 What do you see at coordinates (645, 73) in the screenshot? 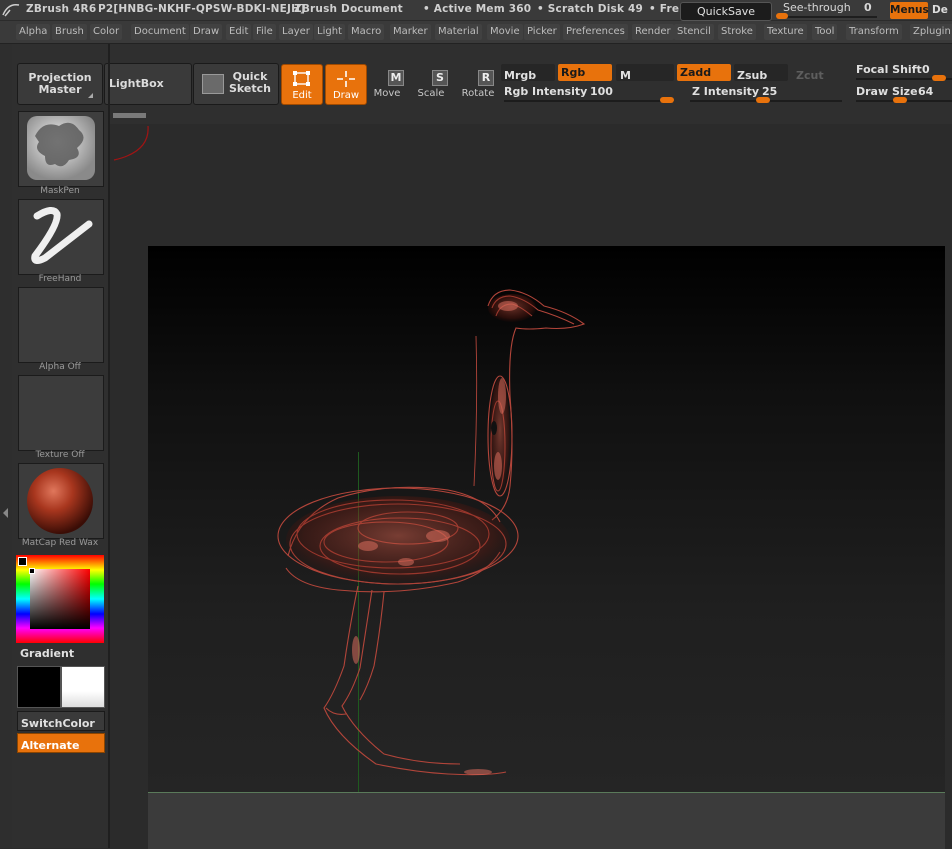
I see `m-button: M` at bounding box center [645, 73].